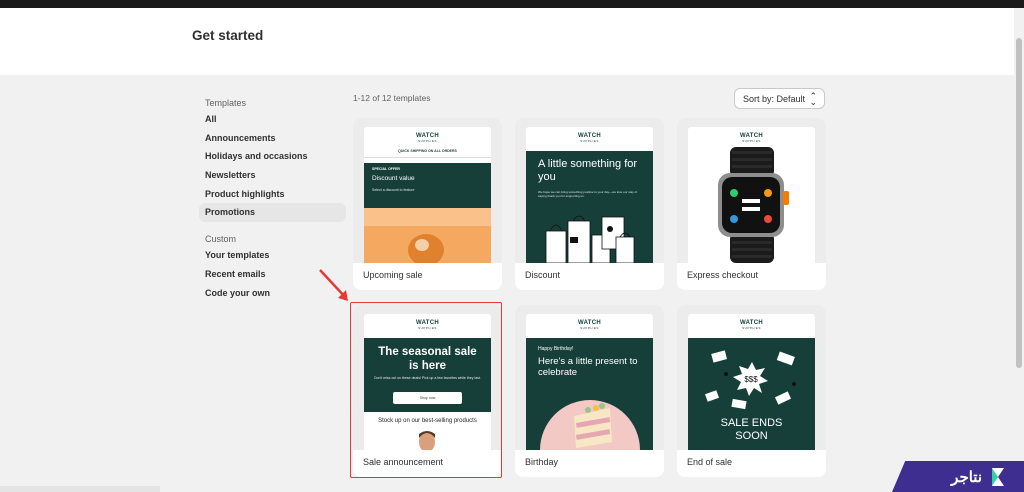 Image resolution: width=1024 pixels, height=492 pixels. What do you see at coordinates (272, 138) in the screenshot?
I see `sidebar-item-announcements: Announcements` at bounding box center [272, 138].